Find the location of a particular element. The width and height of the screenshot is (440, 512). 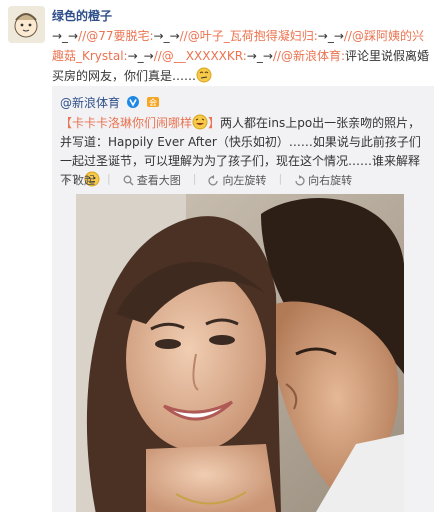

vip-badge-icon: 会 is located at coordinates (152, 102).